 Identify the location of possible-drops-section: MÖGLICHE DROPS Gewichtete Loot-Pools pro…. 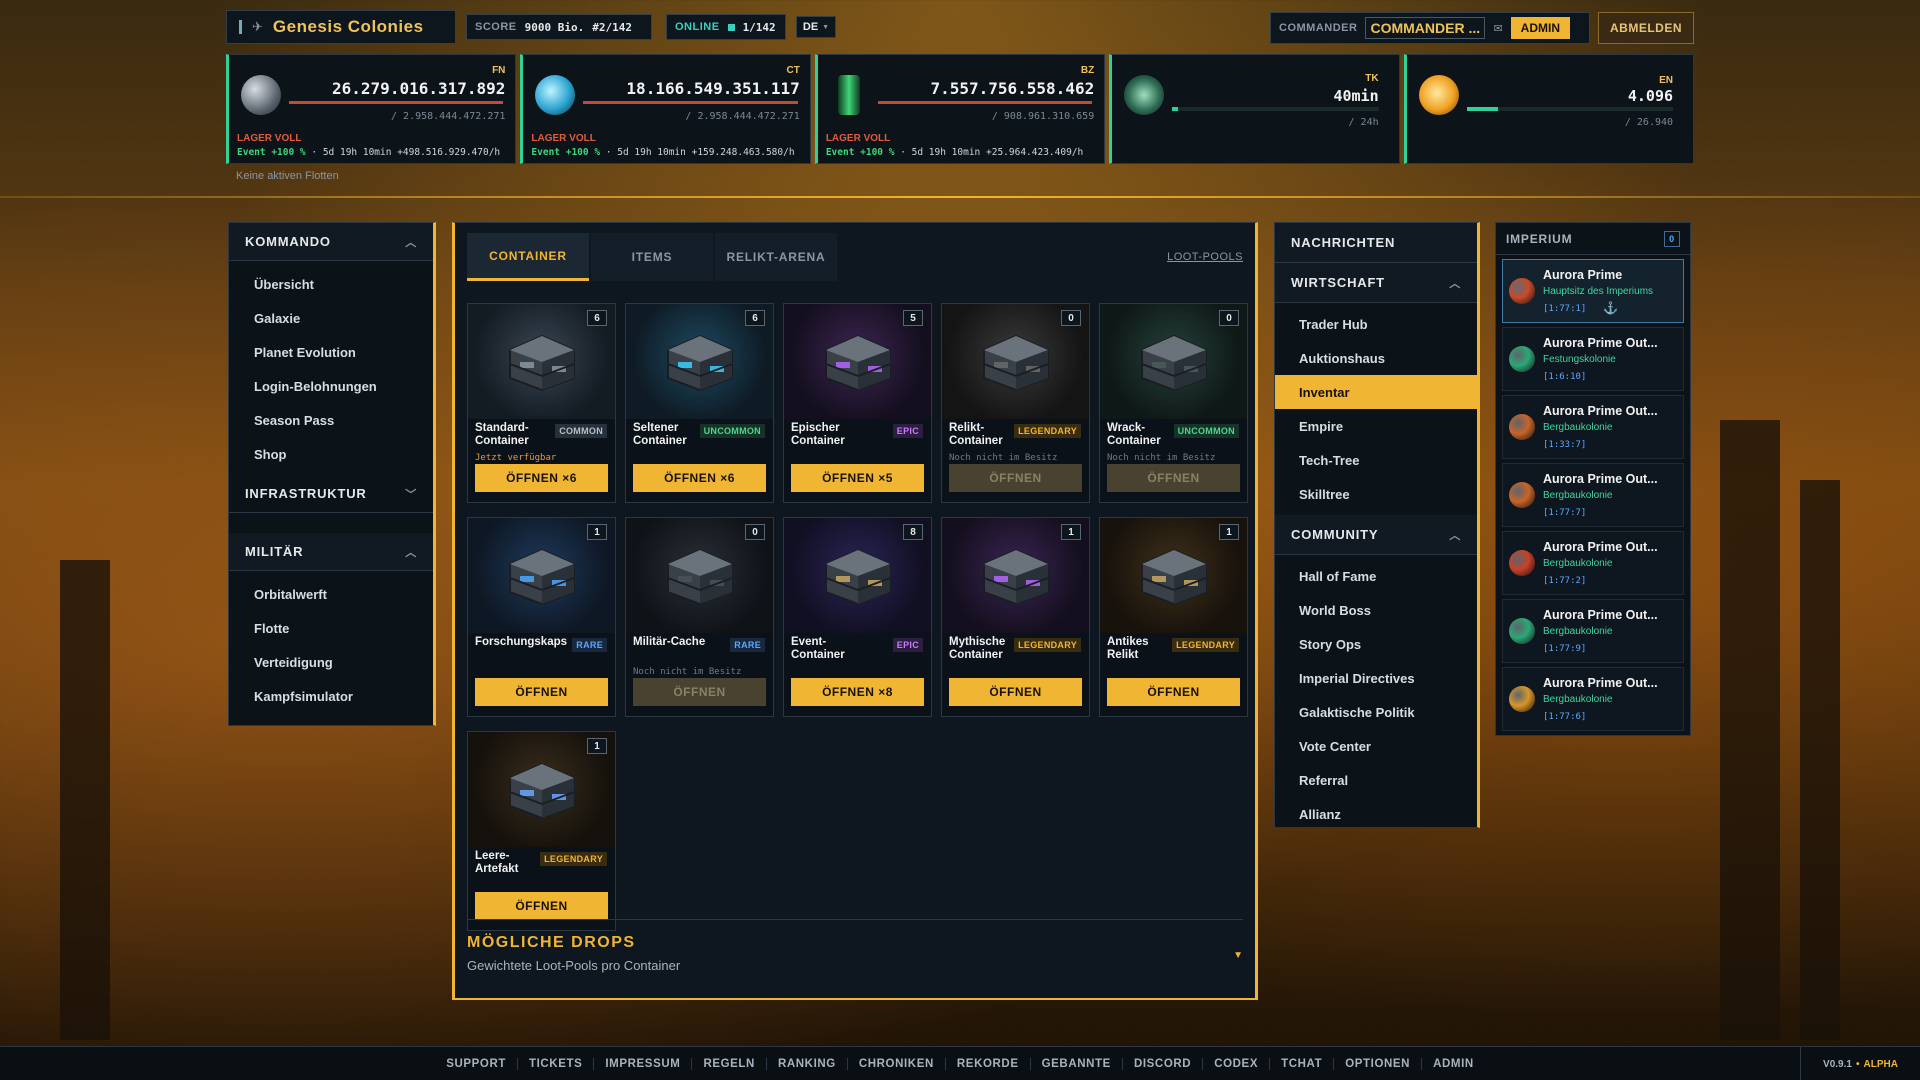
(855, 946).